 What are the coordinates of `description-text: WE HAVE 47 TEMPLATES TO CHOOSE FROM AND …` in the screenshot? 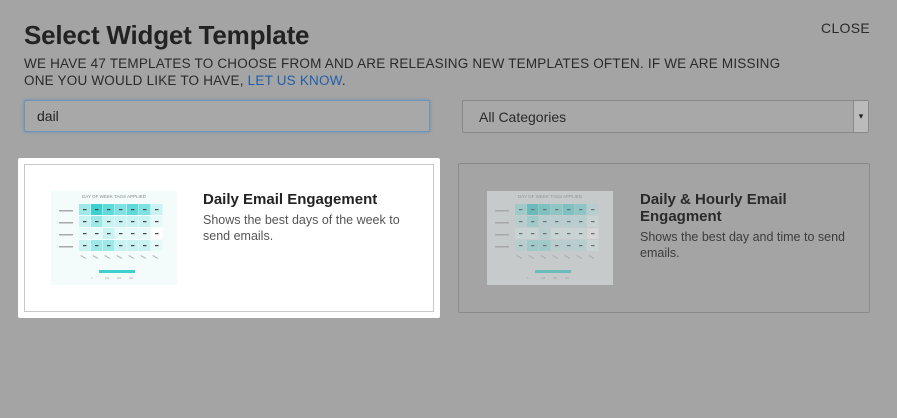 It's located at (402, 72).